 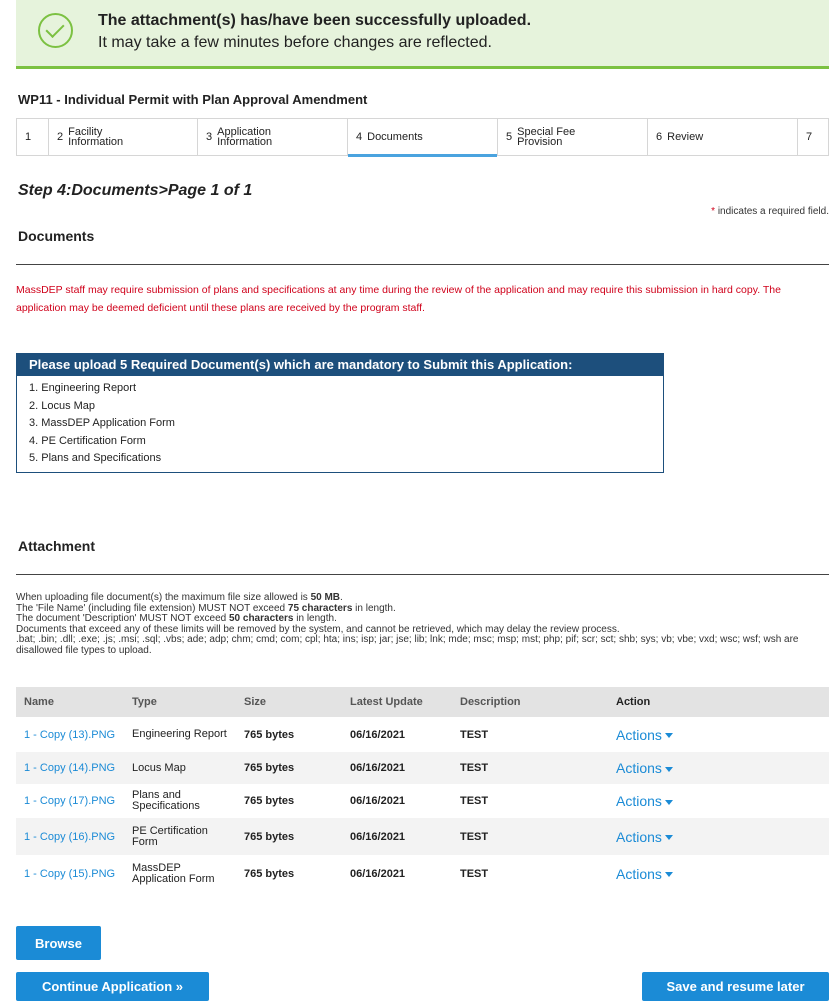 What do you see at coordinates (180, 768) in the screenshot?
I see `document-type: Locus Map` at bounding box center [180, 768].